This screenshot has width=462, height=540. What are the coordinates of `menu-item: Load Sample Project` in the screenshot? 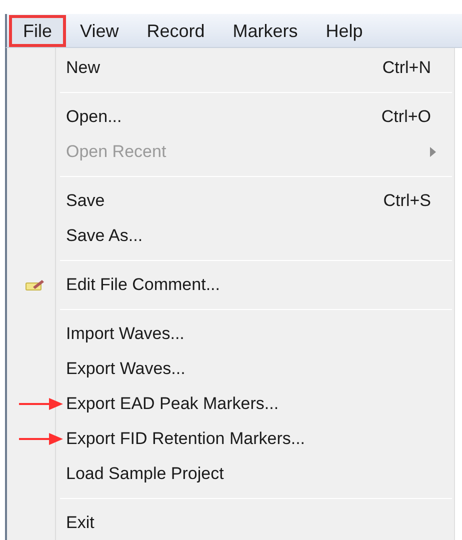 It's located at (230, 473).